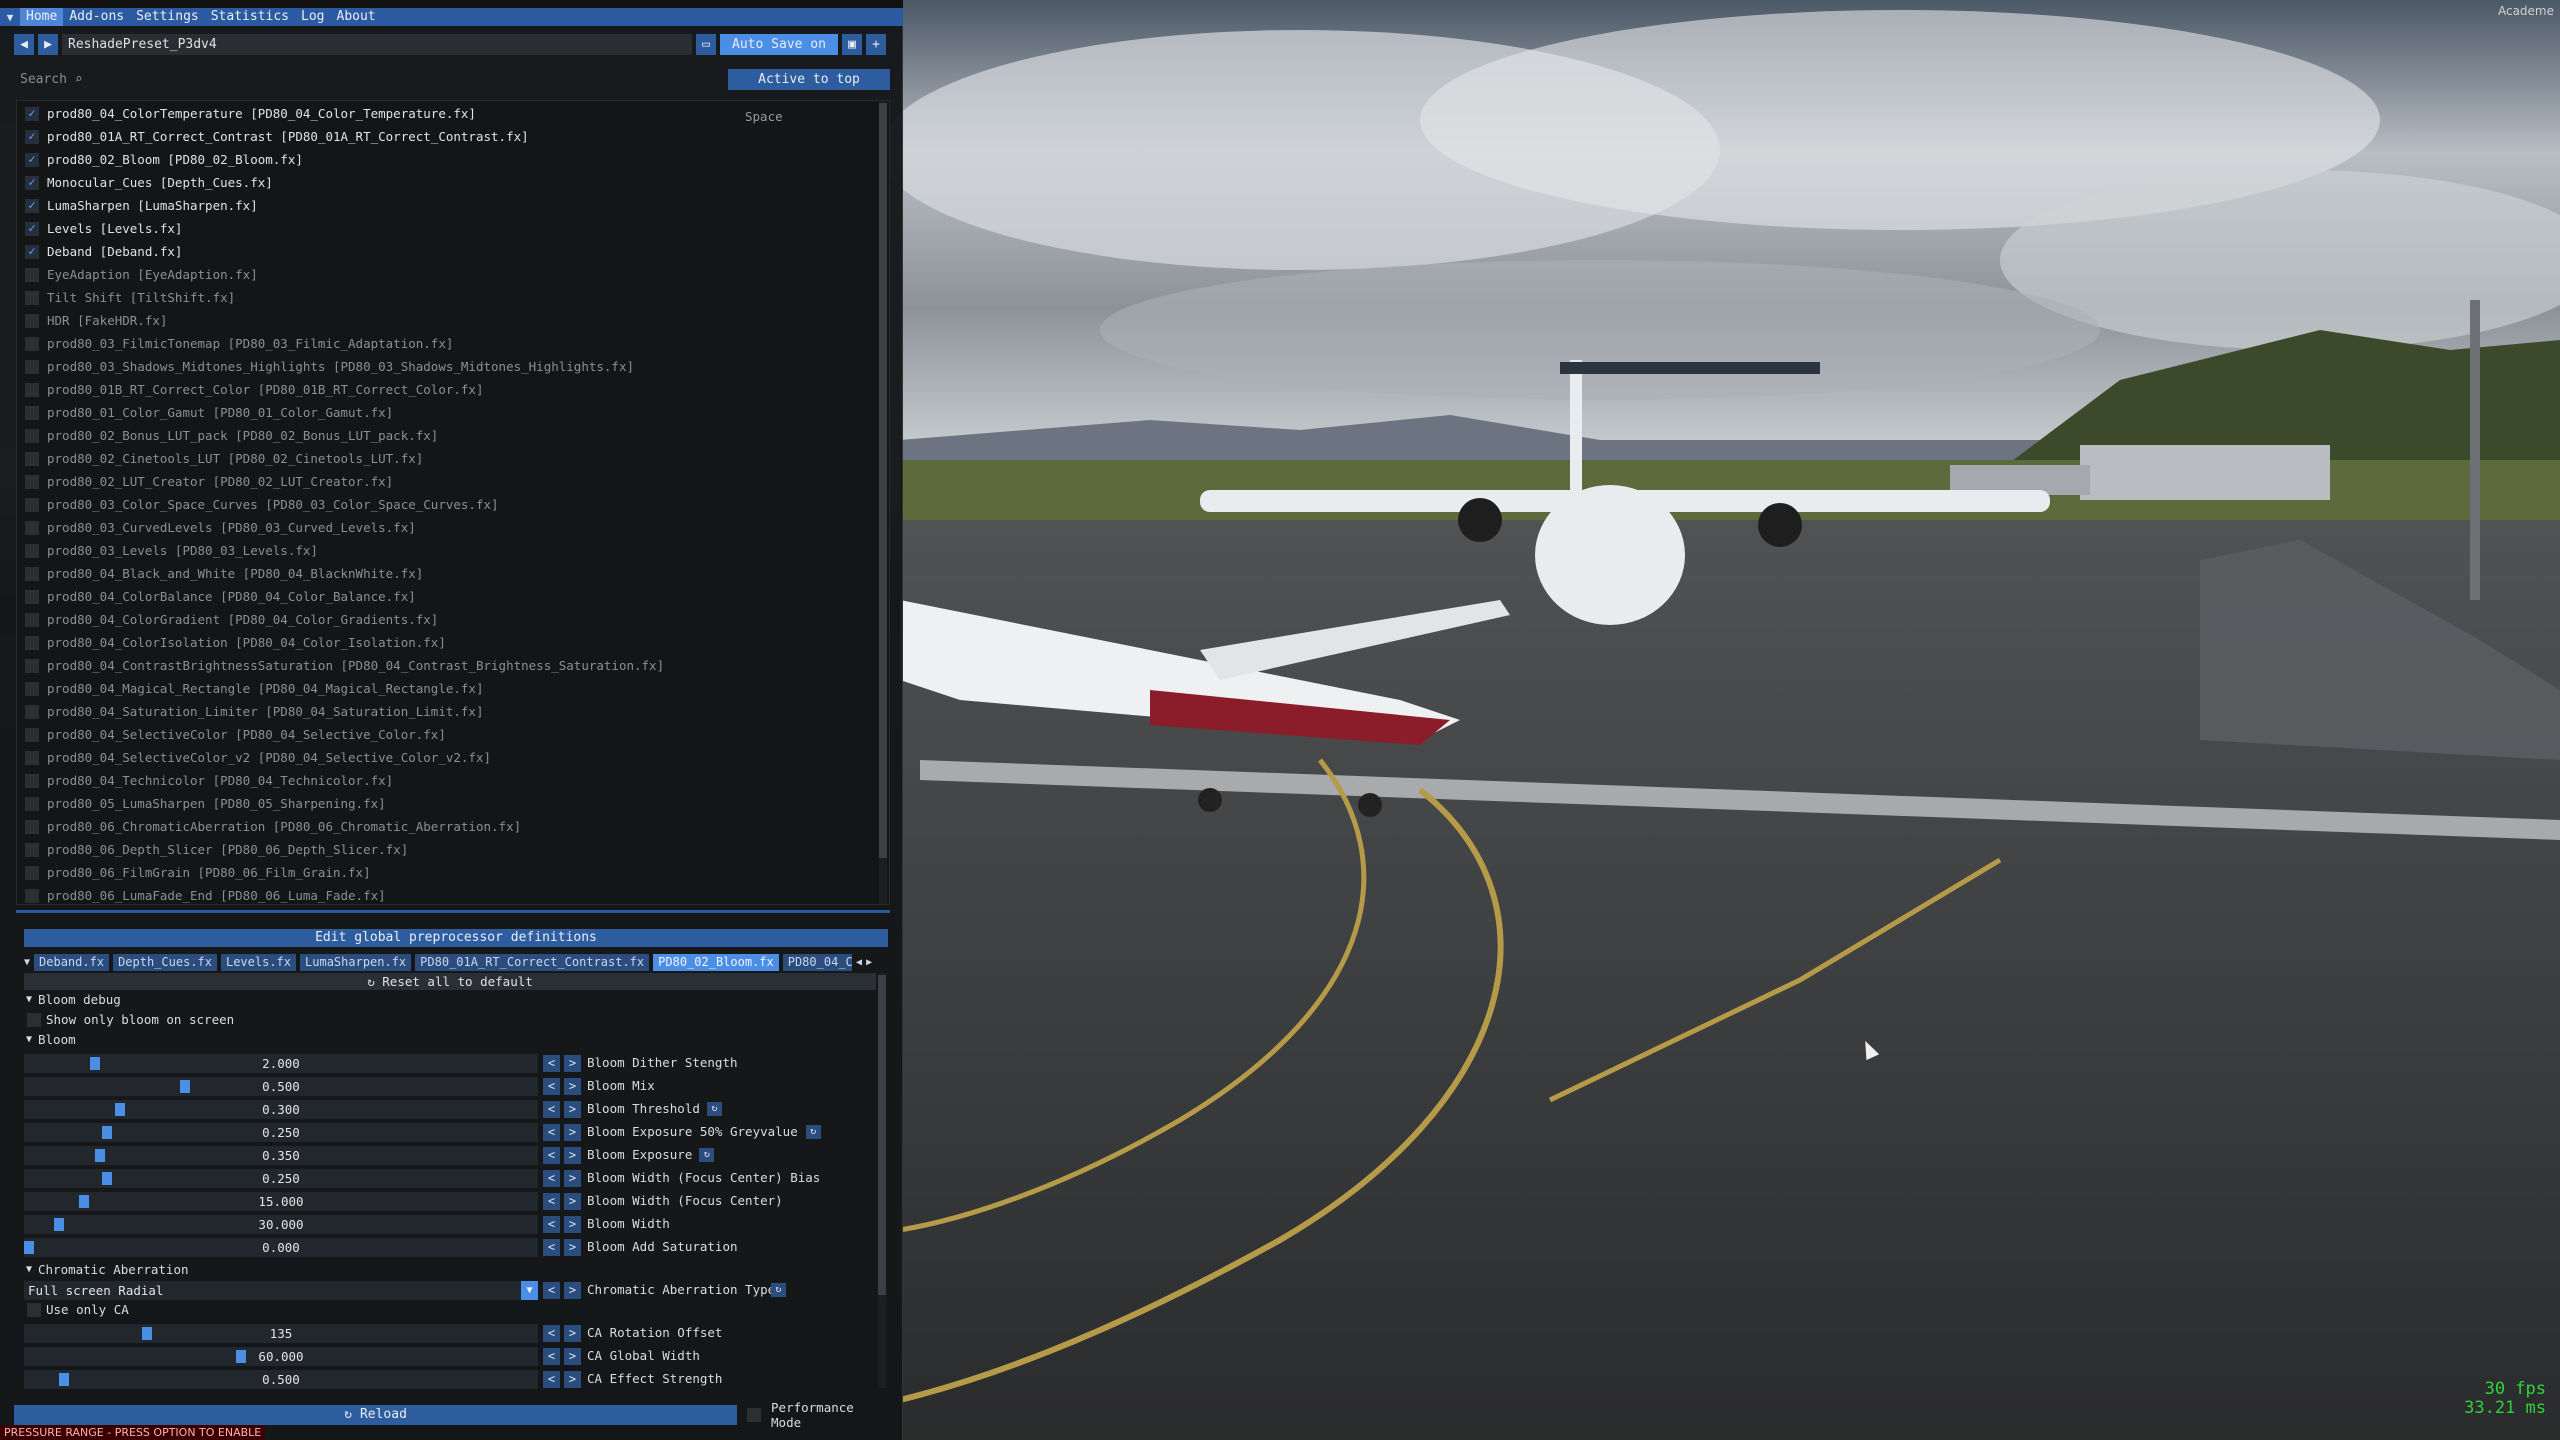 Image resolution: width=2560 pixels, height=1440 pixels. Describe the element at coordinates (281, 1356) in the screenshot. I see `param-slider: 60.000` at that location.